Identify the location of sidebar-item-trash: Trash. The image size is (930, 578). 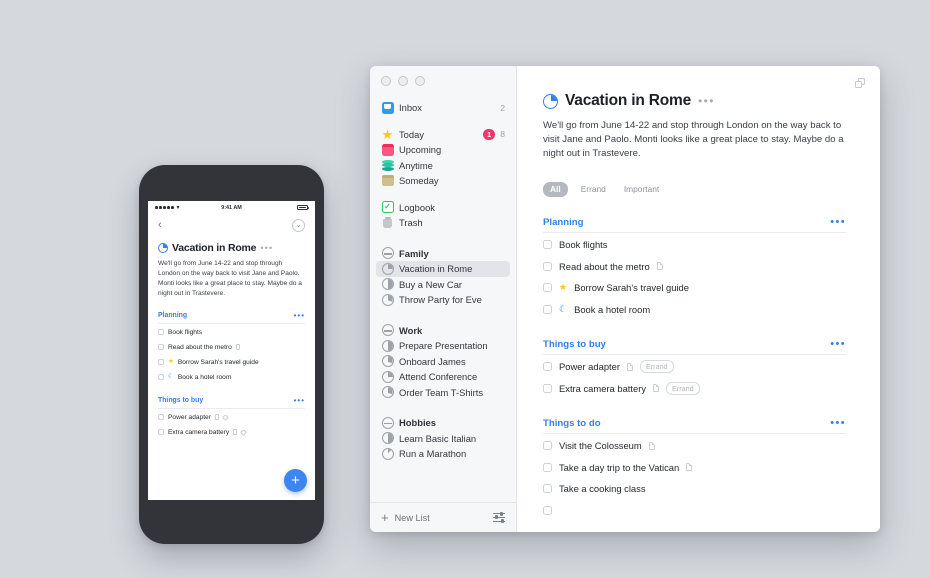
(443, 223).